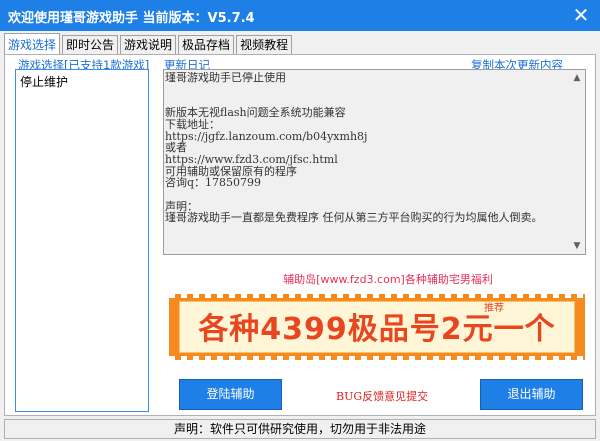 This screenshot has height=441, width=600. Describe the element at coordinates (581, 15) in the screenshot. I see `close-icon: ✕` at that location.